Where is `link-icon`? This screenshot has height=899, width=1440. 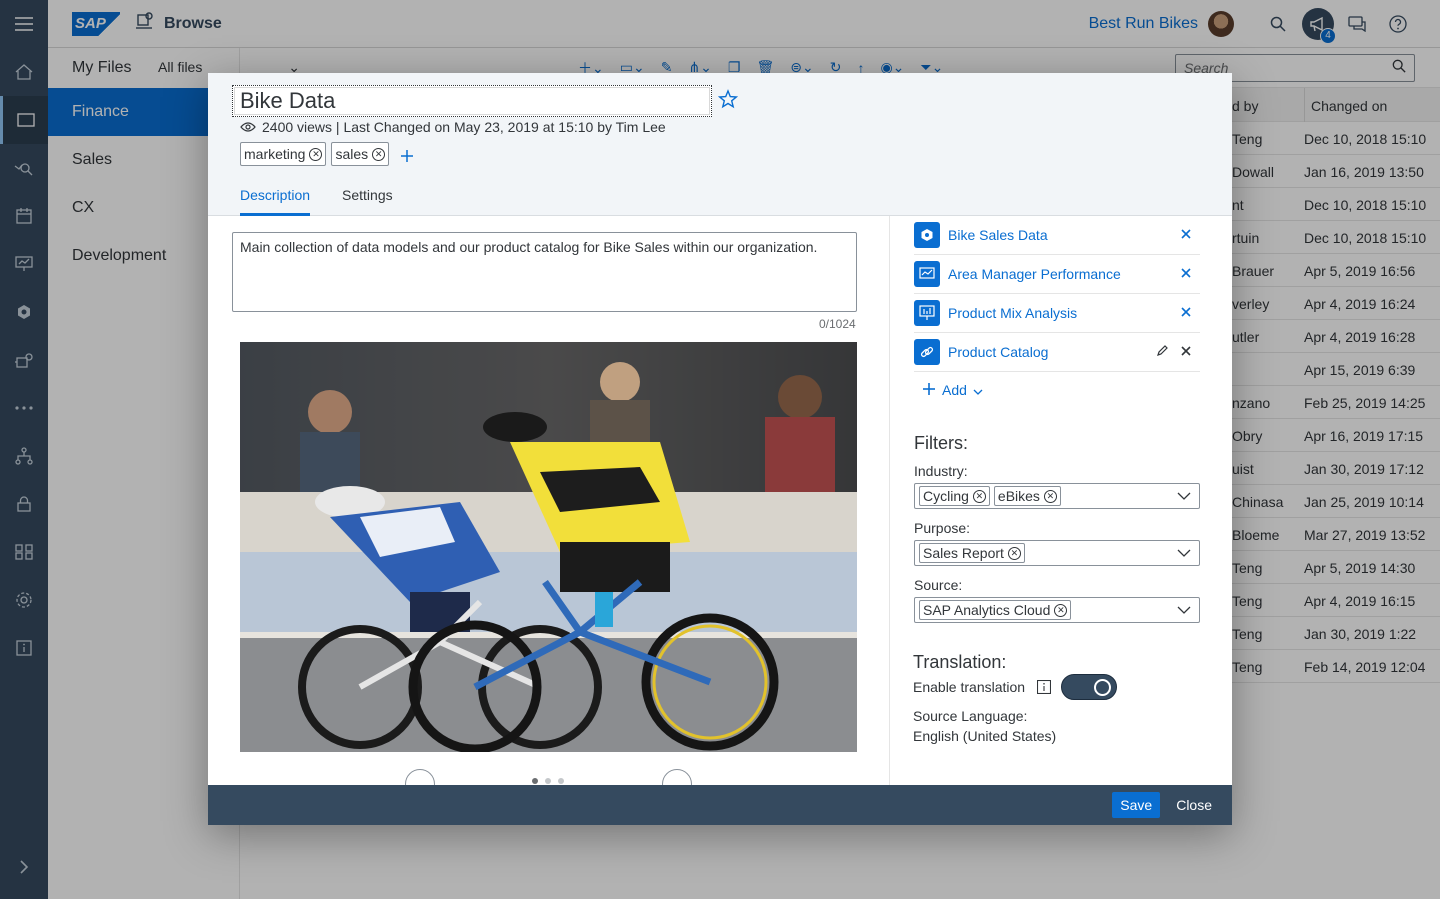
link-icon is located at coordinates (927, 352).